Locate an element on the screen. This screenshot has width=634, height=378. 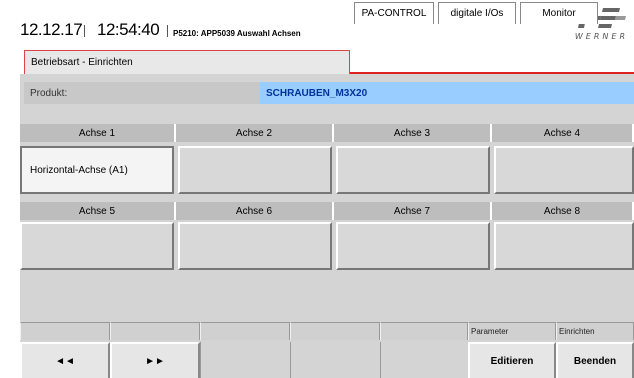
screen-title: P5210: APP5039 Auswahl Achsen is located at coordinates (237, 33).